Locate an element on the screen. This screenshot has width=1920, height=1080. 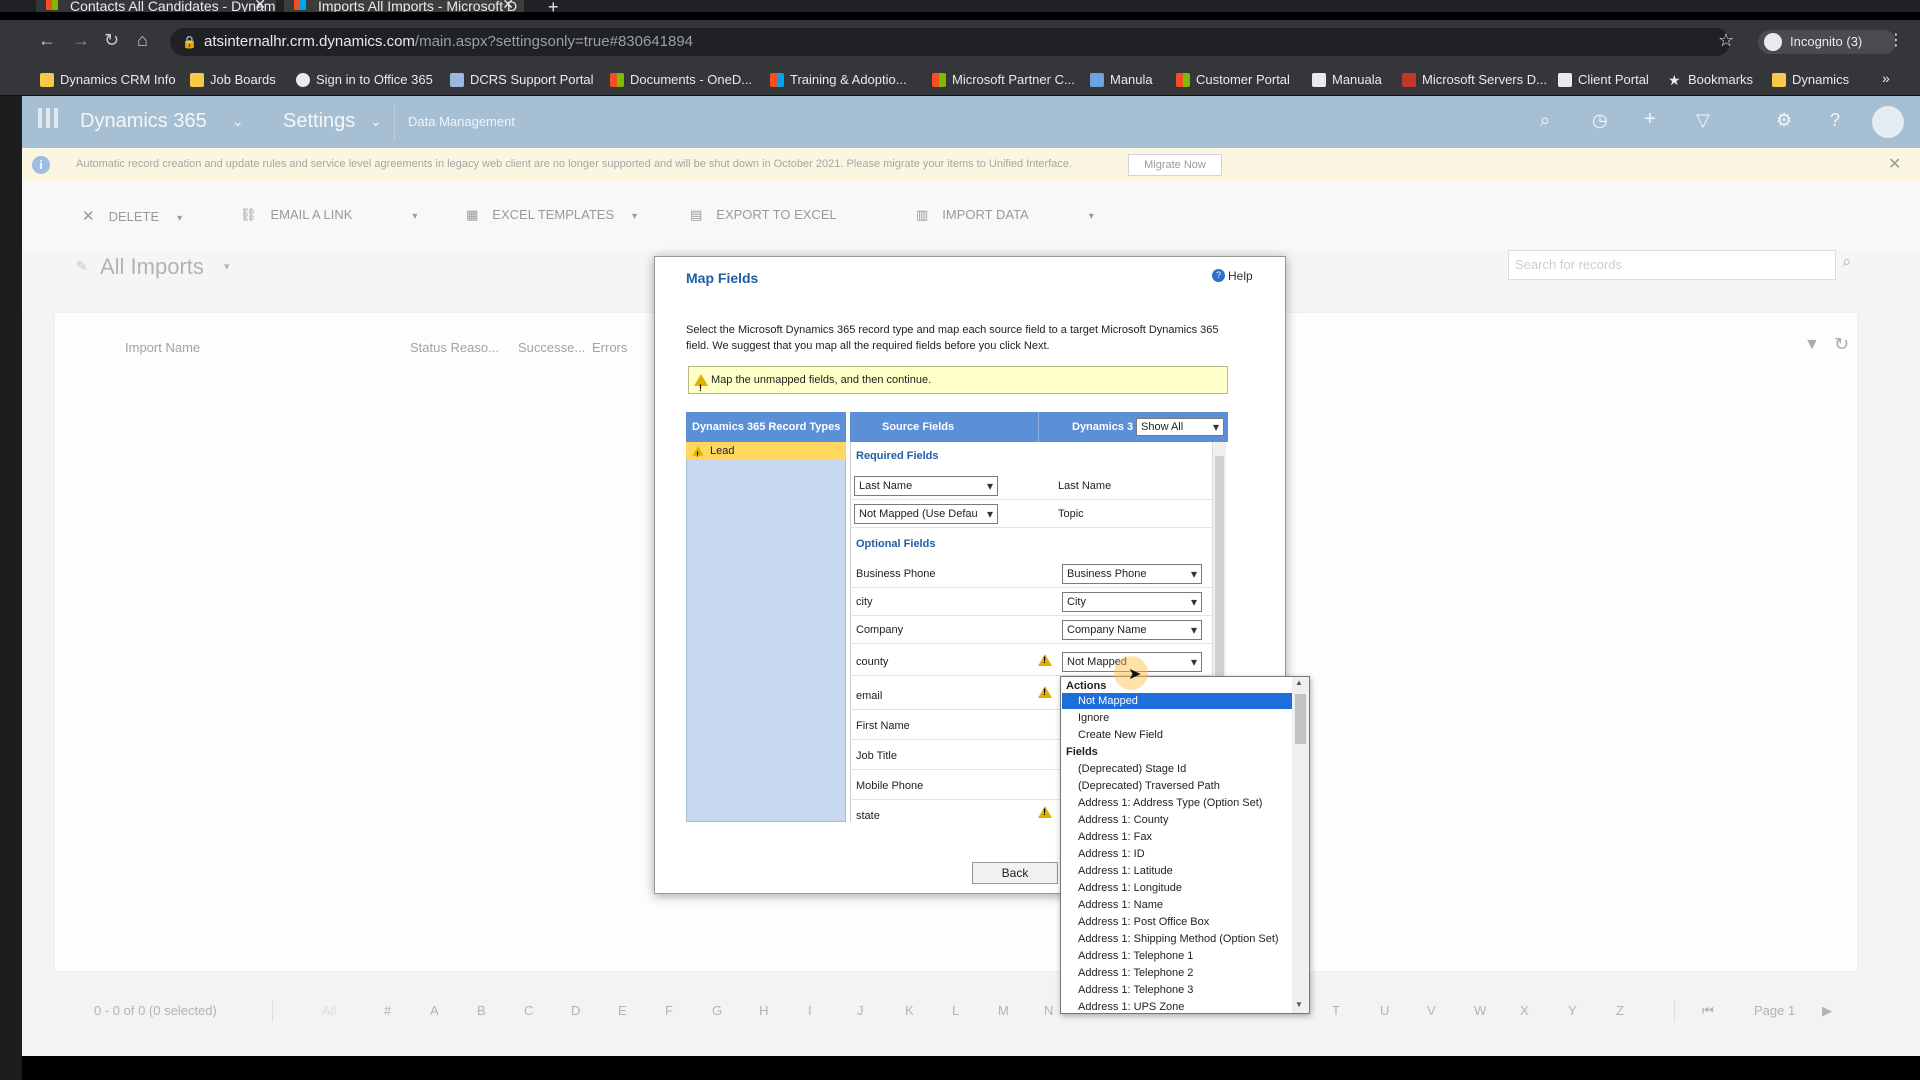
scroll-down-icon: ▼ is located at coordinates (1299, 1004).